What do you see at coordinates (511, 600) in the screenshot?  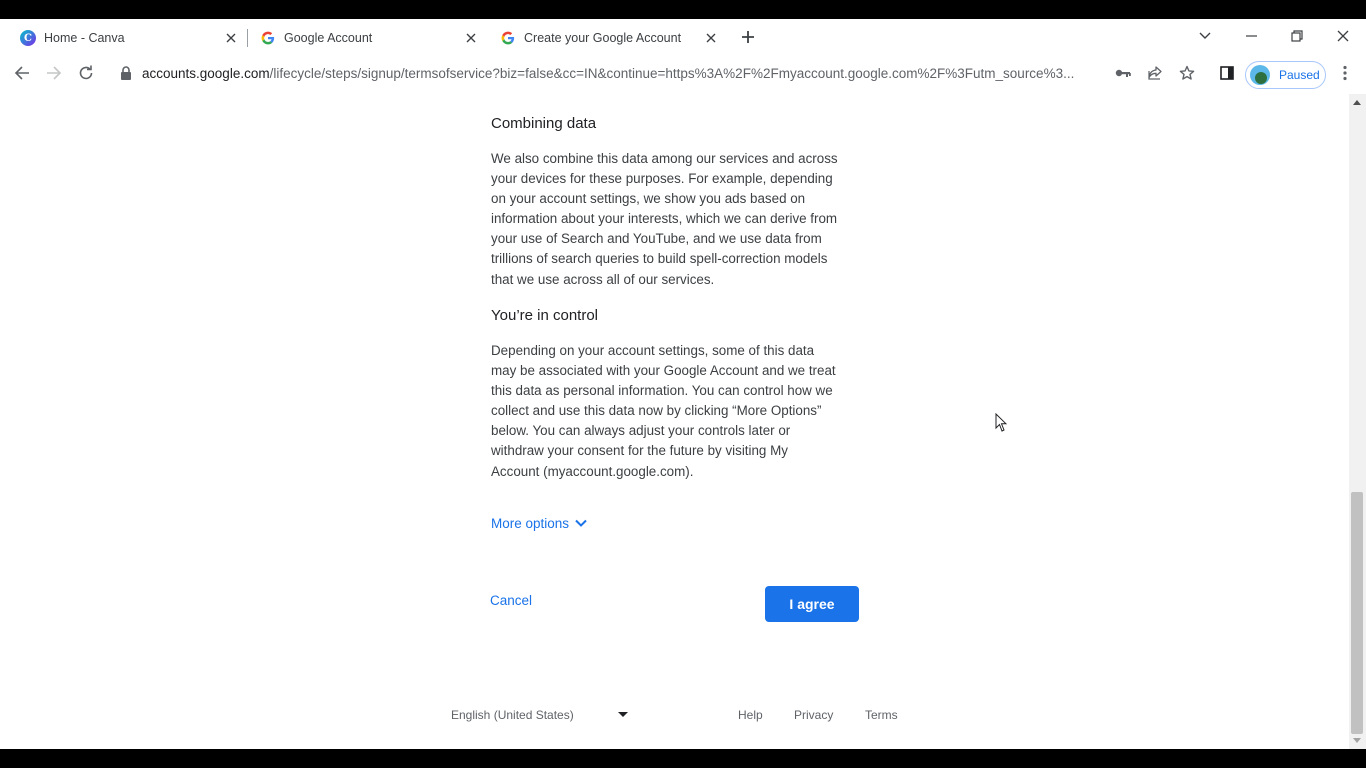 I see `cancel-button: Cancel` at bounding box center [511, 600].